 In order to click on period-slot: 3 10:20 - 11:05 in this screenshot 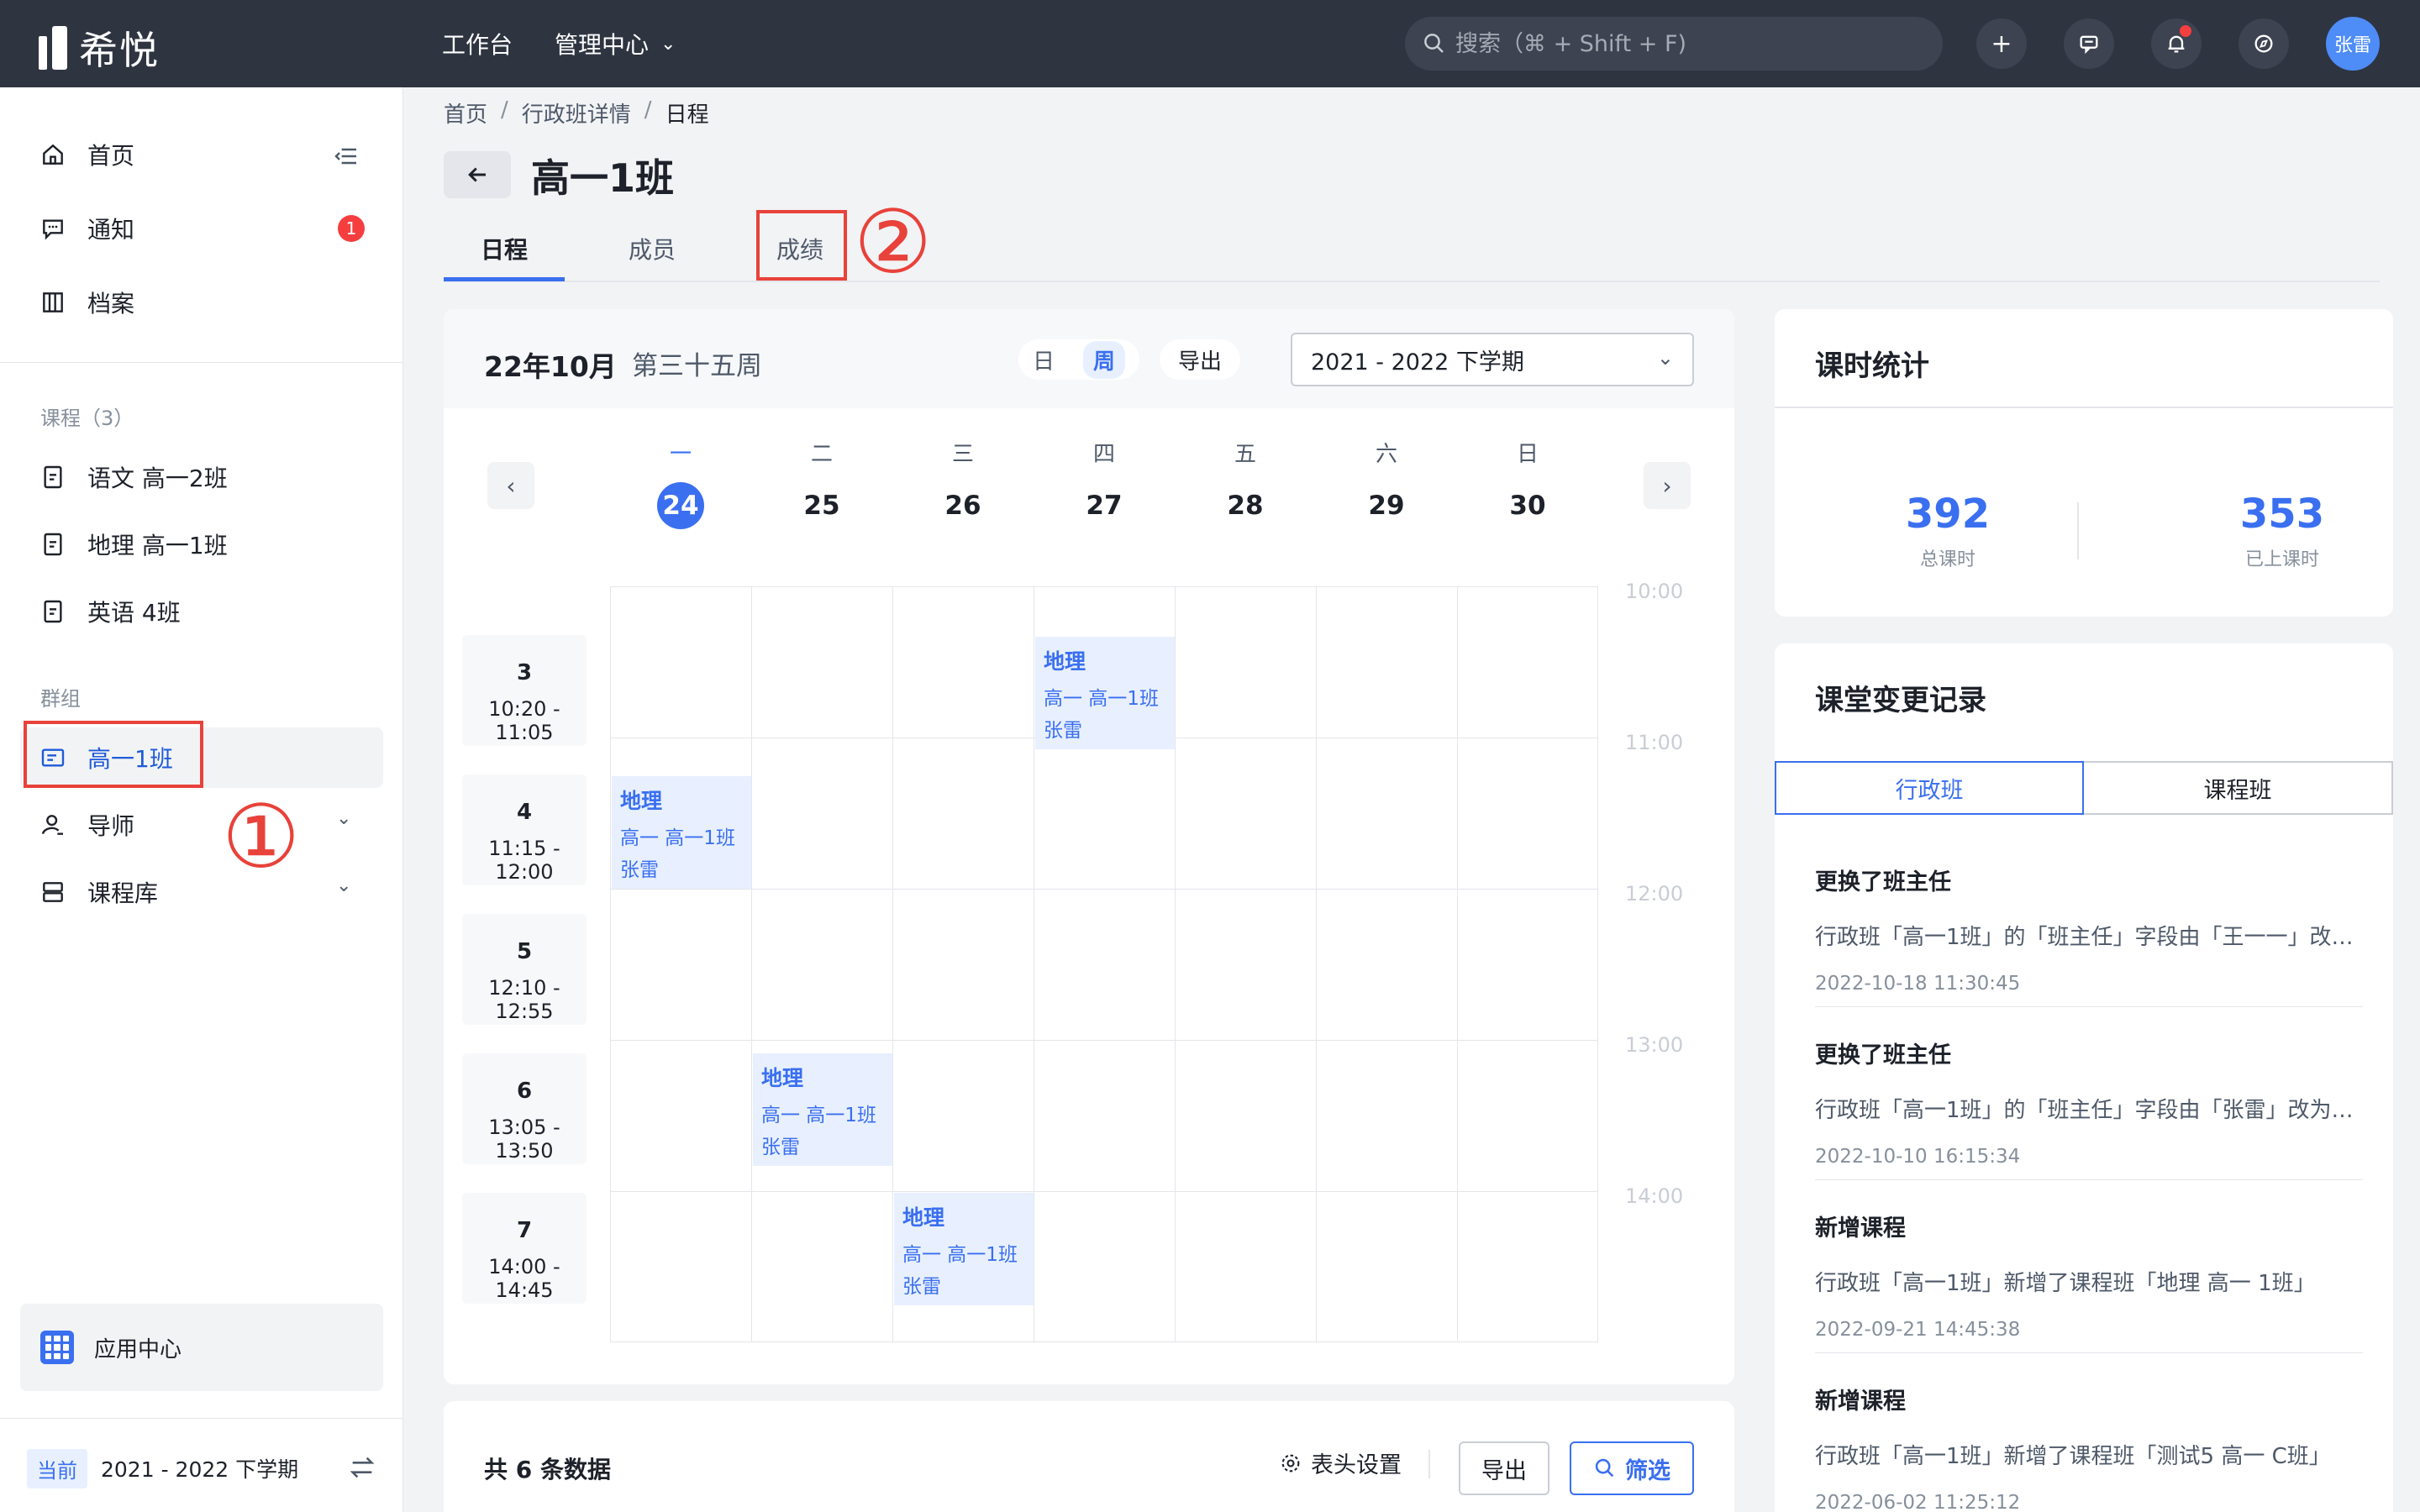, I will do `click(524, 690)`.